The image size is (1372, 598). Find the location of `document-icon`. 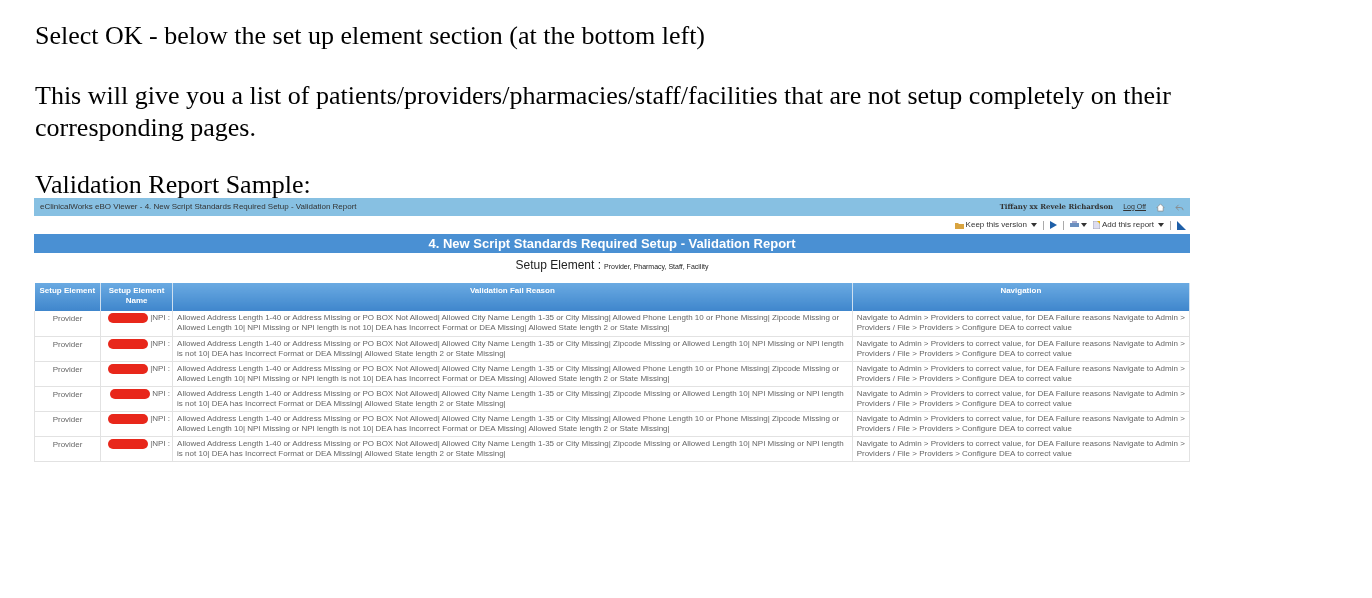

document-icon is located at coordinates (1096, 225).